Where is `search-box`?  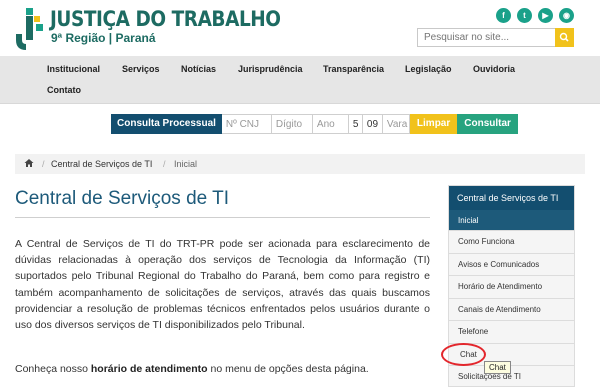
search-box is located at coordinates (495, 37).